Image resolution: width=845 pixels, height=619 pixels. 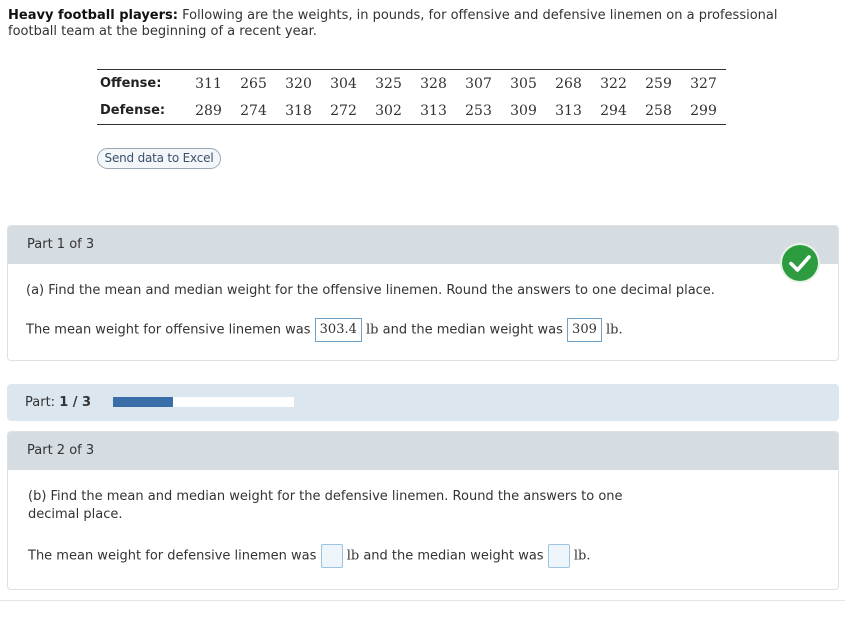 What do you see at coordinates (93, 15) in the screenshot?
I see `problem-title: Heavy football players:` at bounding box center [93, 15].